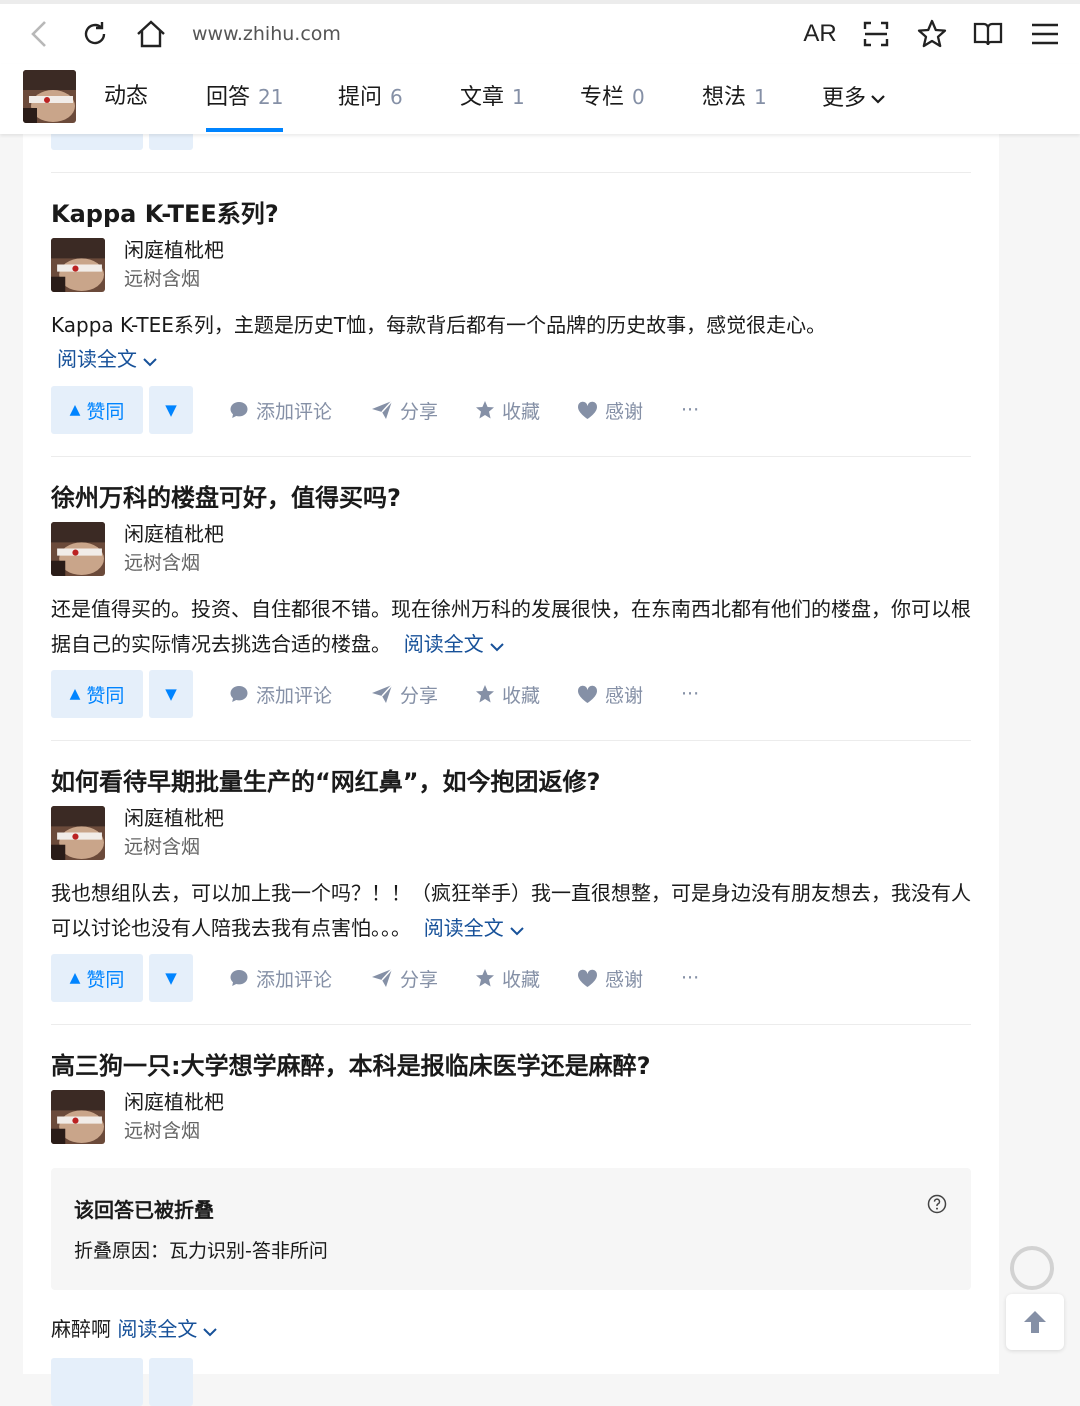 The image size is (1080, 1406). Describe the element at coordinates (724, 97) in the screenshot. I see `tab-label: 想法` at that location.